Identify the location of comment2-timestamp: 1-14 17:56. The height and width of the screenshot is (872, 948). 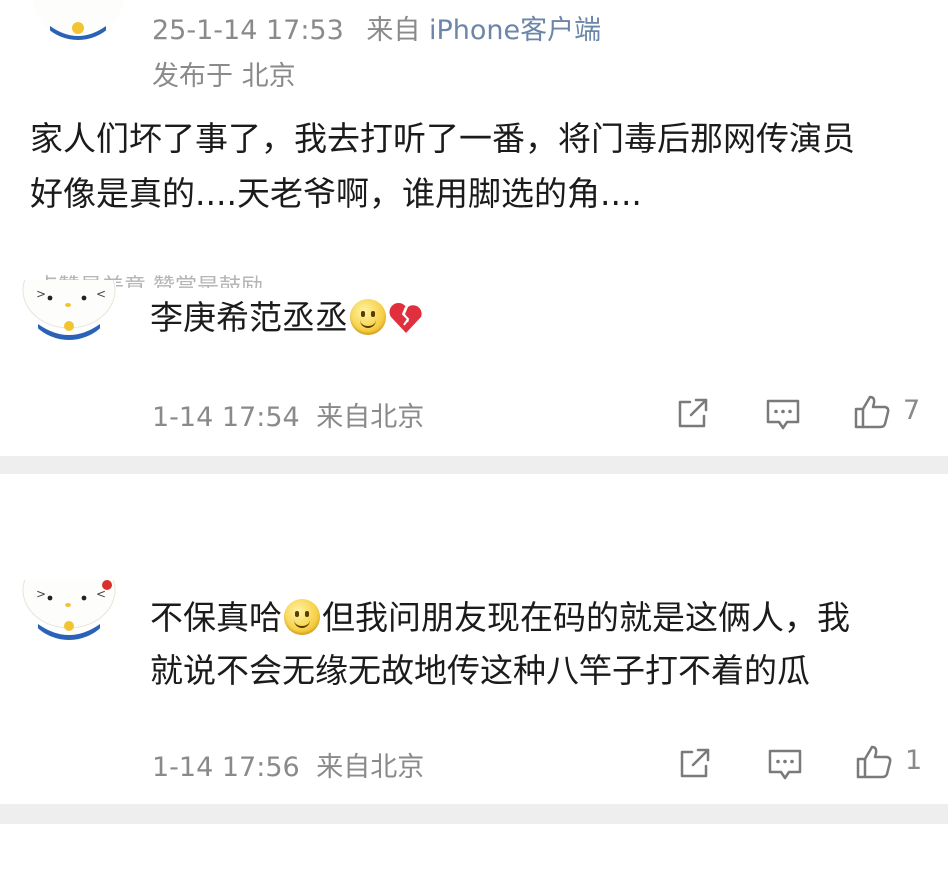
(226, 767).